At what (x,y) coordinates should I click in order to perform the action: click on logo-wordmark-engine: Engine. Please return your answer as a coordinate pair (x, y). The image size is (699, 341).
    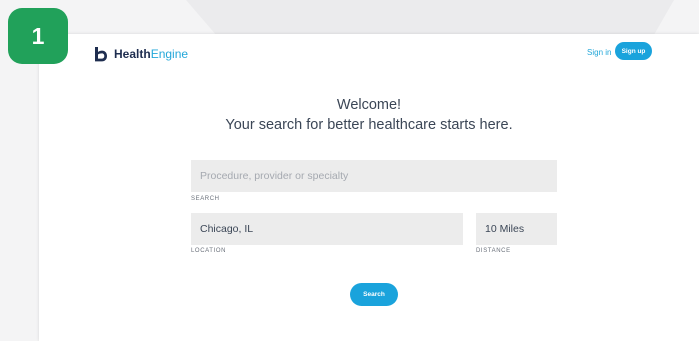
    Looking at the image, I should click on (169, 54).